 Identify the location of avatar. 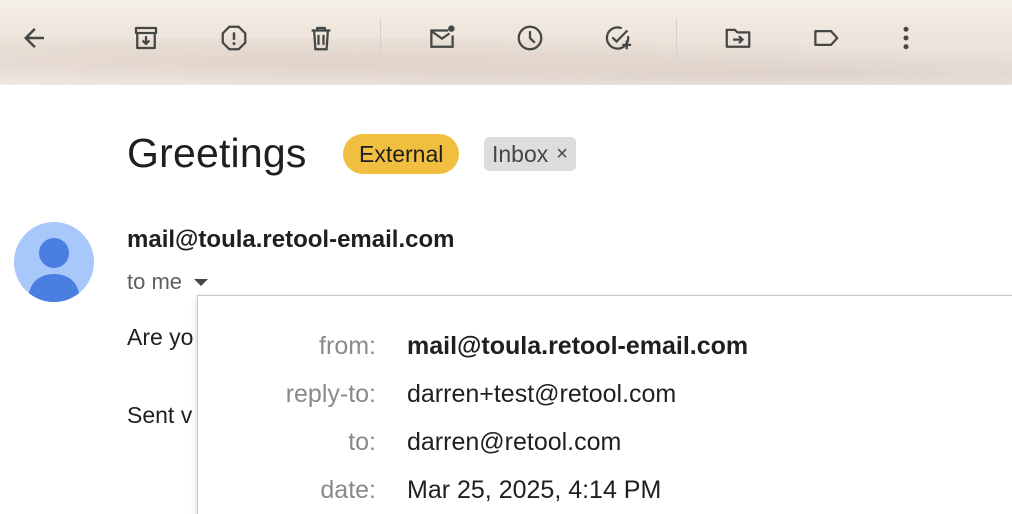
(54, 262).